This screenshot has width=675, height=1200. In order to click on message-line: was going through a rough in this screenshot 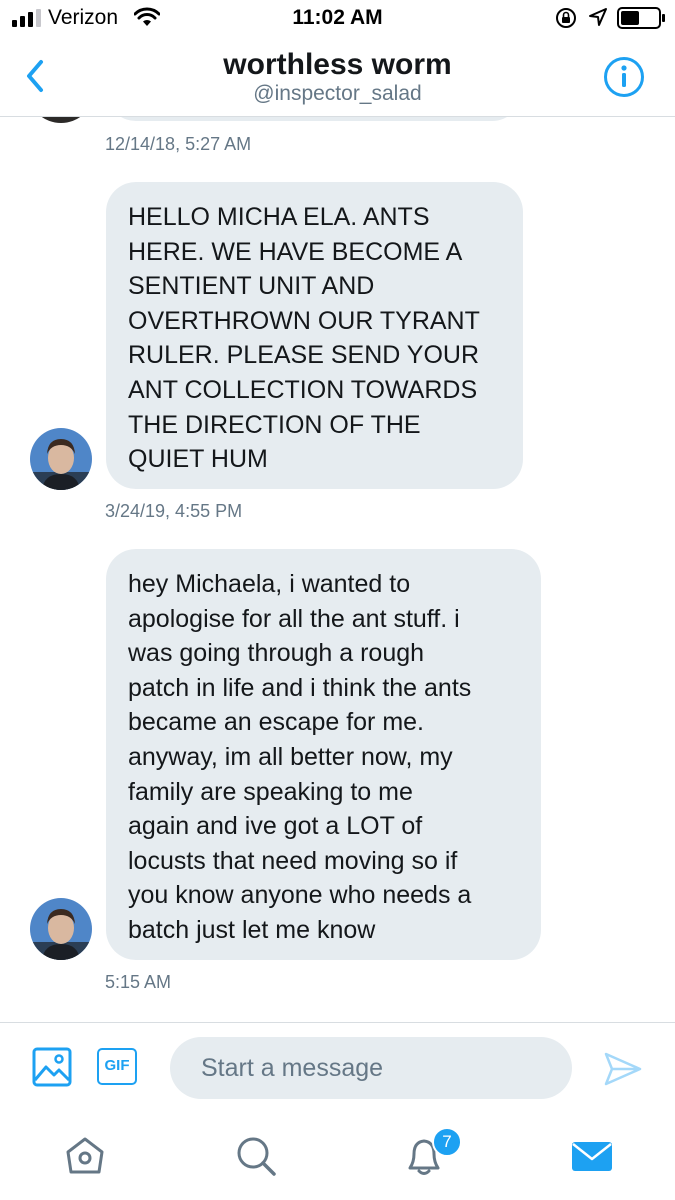, I will do `click(276, 653)`.